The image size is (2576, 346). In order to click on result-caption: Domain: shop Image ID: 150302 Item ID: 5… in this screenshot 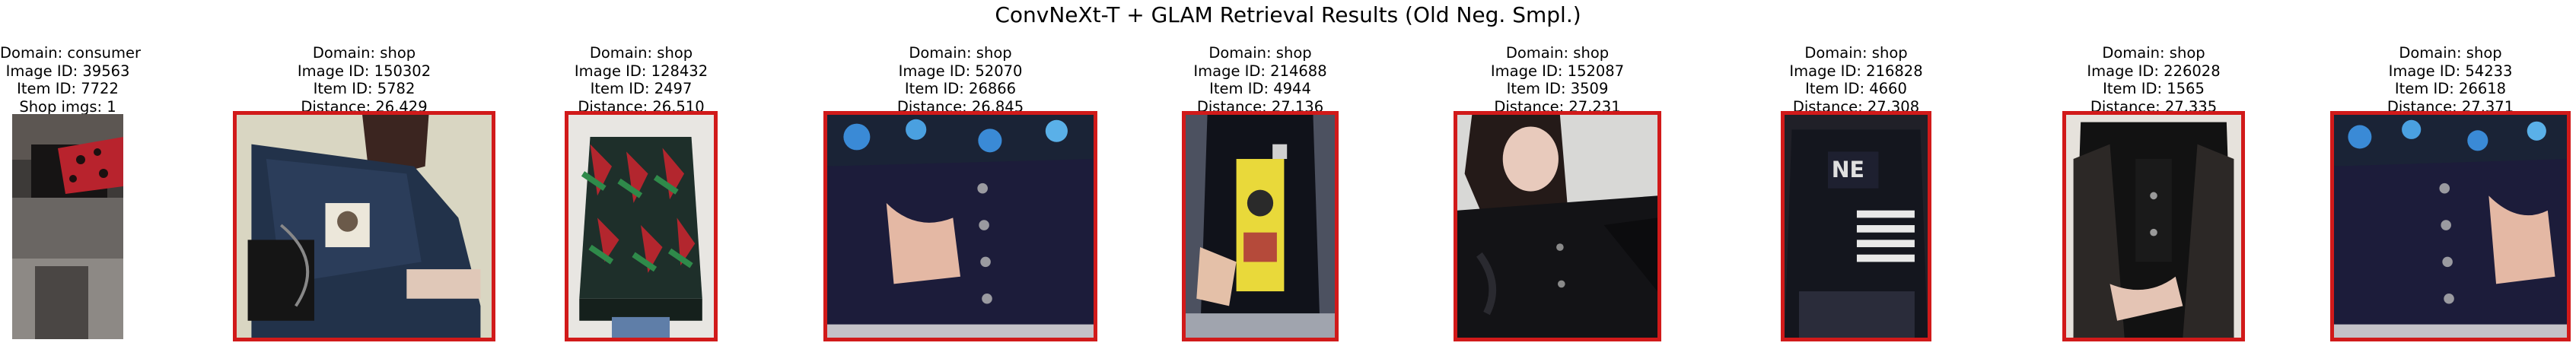, I will do `click(364, 80)`.